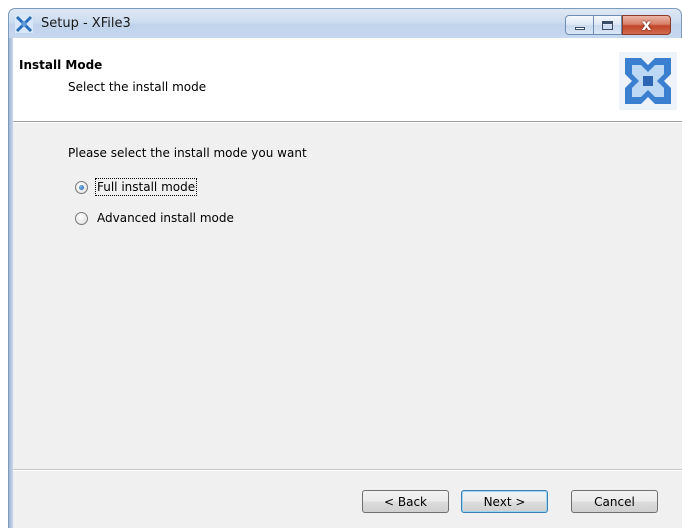 The image size is (682, 528). What do you see at coordinates (579, 25) in the screenshot?
I see `minimize-button` at bounding box center [579, 25].